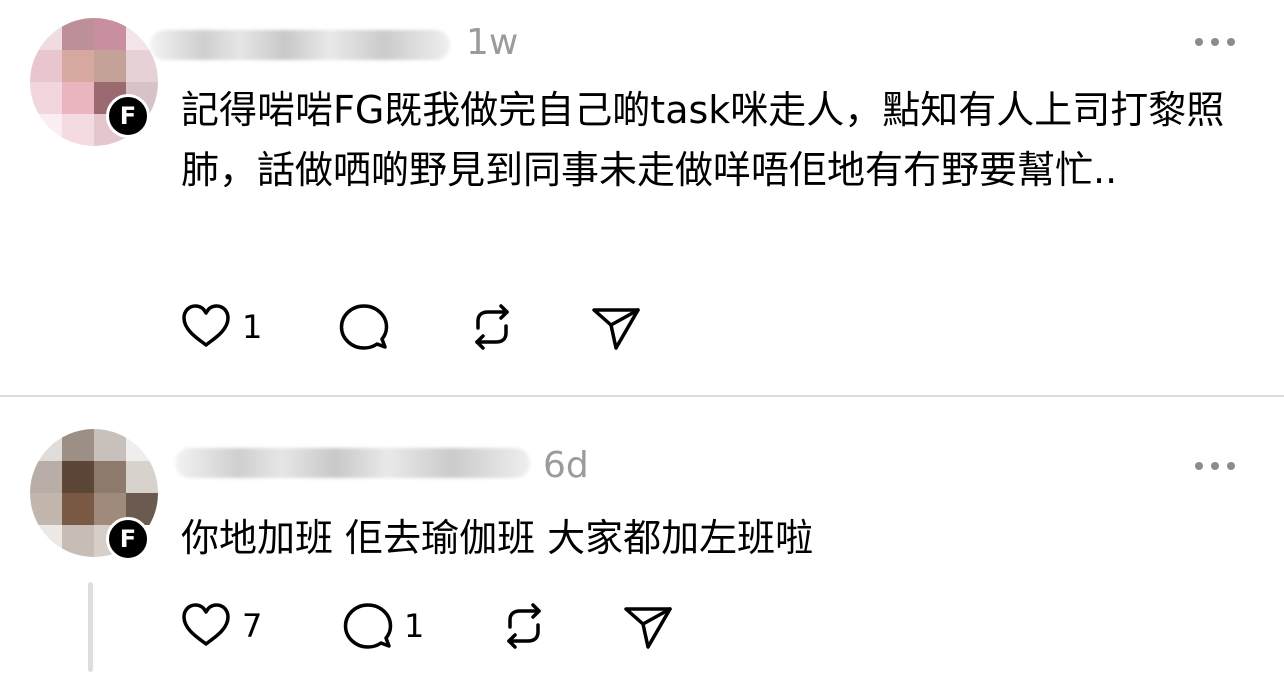 This screenshot has height=682, width=1284. Describe the element at coordinates (566, 465) in the screenshot. I see `timestamp: 6d` at that location.